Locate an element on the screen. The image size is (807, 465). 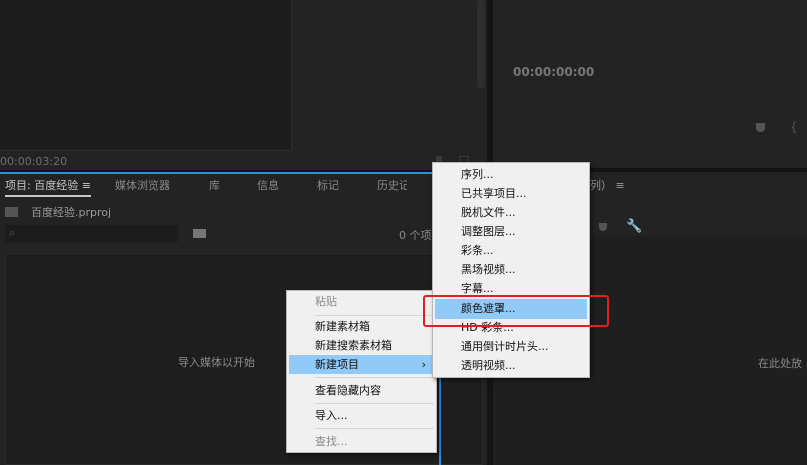
drop-message: 在此处放 is located at coordinates (780, 363).